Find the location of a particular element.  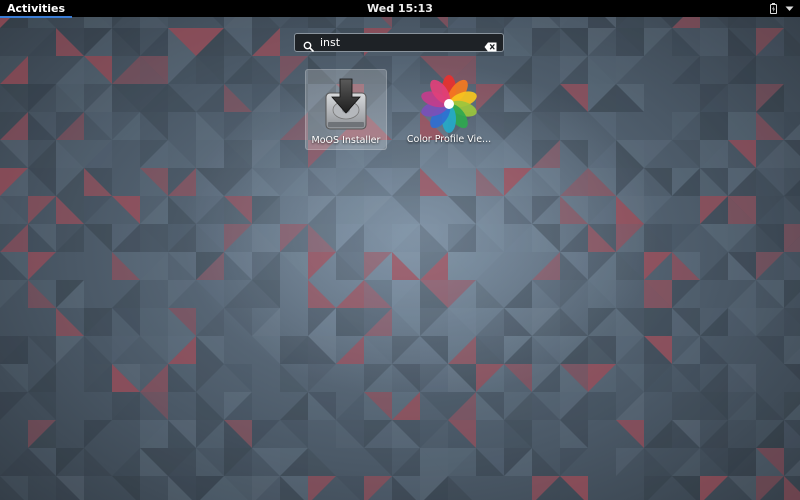

app-result-moos-installer: MoOS Installer is located at coordinates (346, 109).